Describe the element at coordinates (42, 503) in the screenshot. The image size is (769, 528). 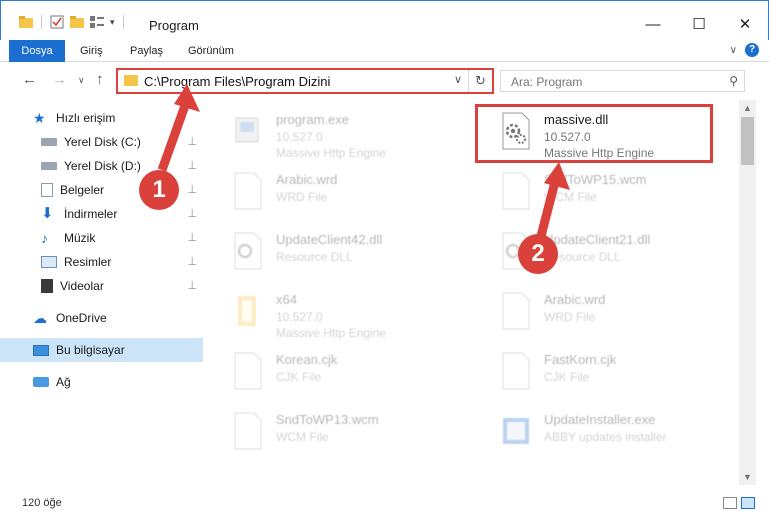
I see `item-count: 120 öğe` at that location.